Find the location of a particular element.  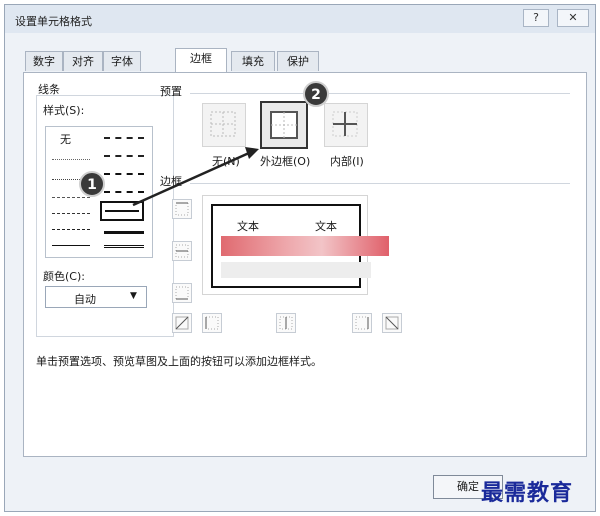

annotation-arrows is located at coordinates (195, 177).